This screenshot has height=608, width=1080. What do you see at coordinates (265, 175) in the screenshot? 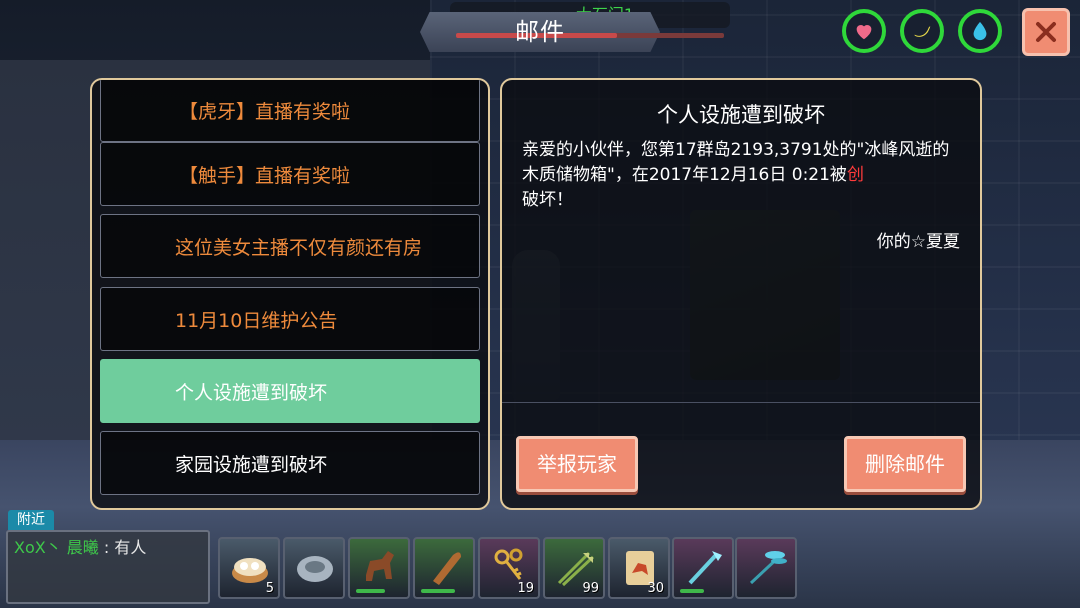
I see `mail-item-label: 【触手】直播有奖啦` at bounding box center [265, 175].